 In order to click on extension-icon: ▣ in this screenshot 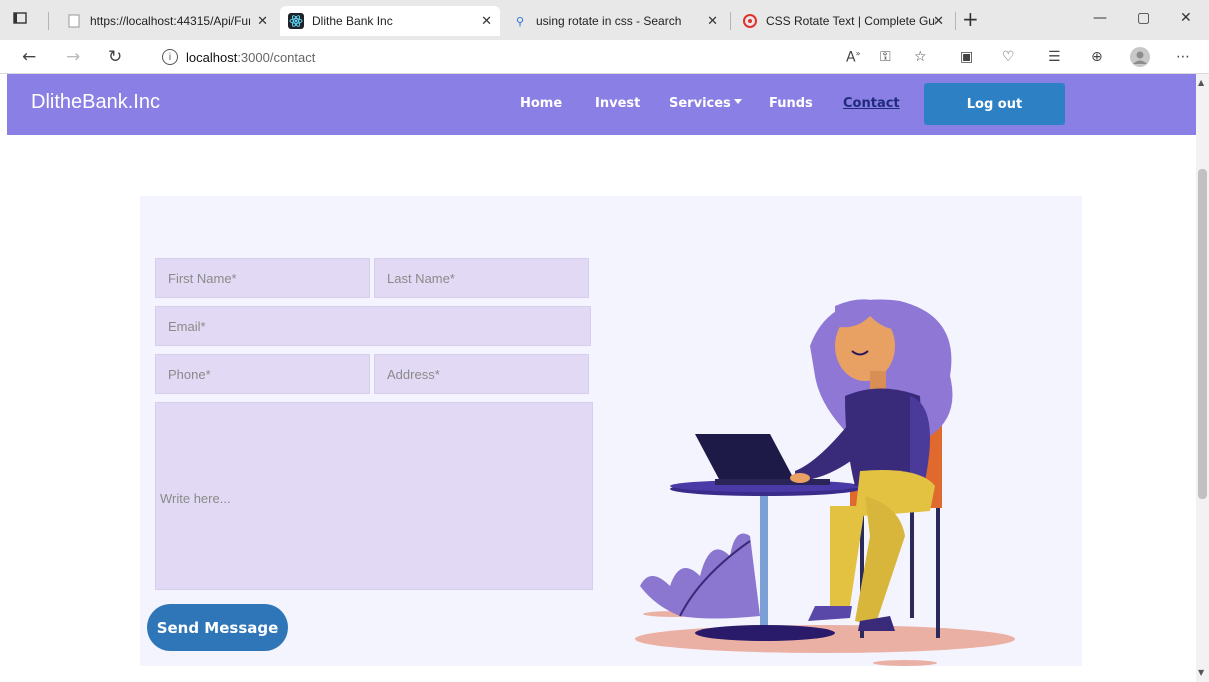, I will do `click(966, 57)`.